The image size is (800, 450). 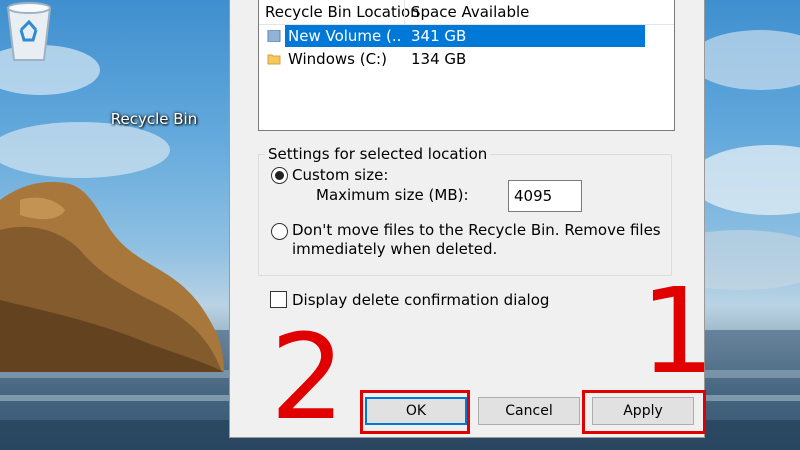 I want to click on dont-move-files-radio, so click(x=279, y=231).